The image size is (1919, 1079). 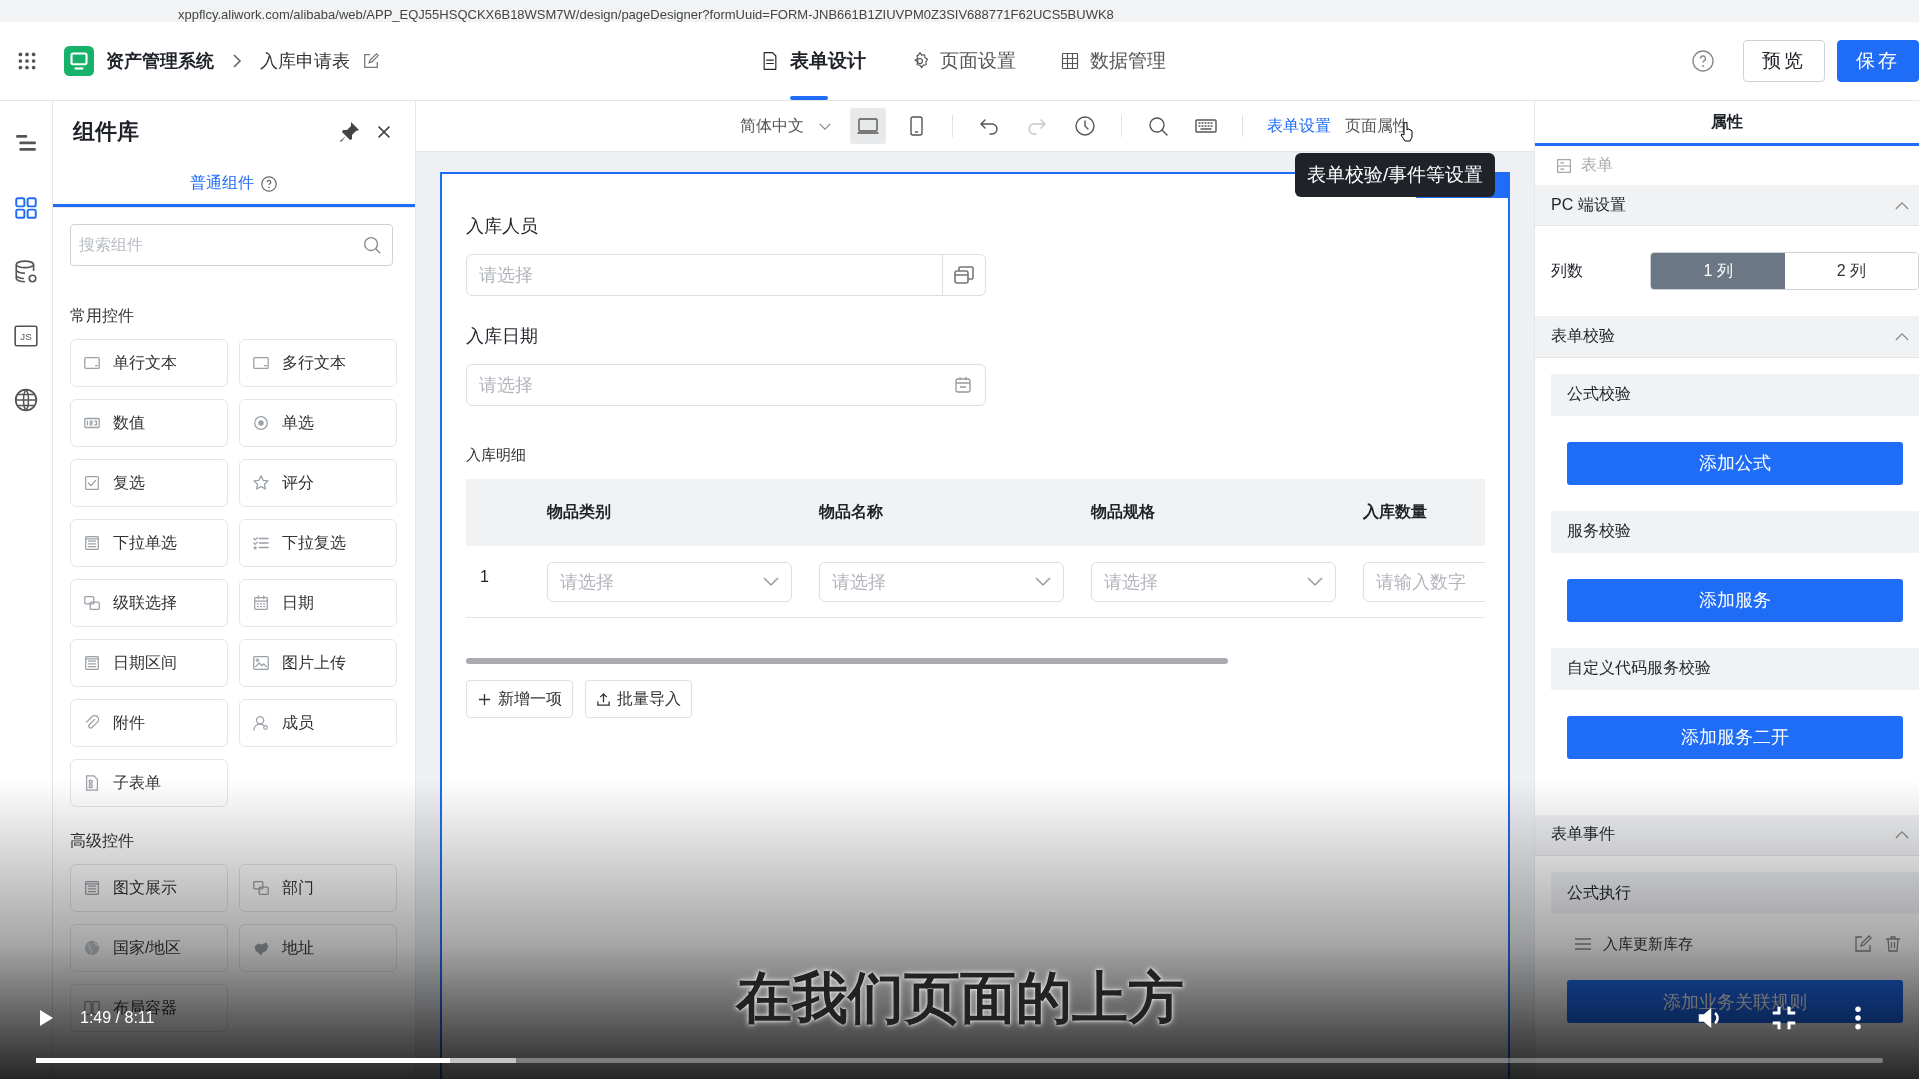 What do you see at coordinates (963, 61) in the screenshot?
I see `header-tab: 页面设置` at bounding box center [963, 61].